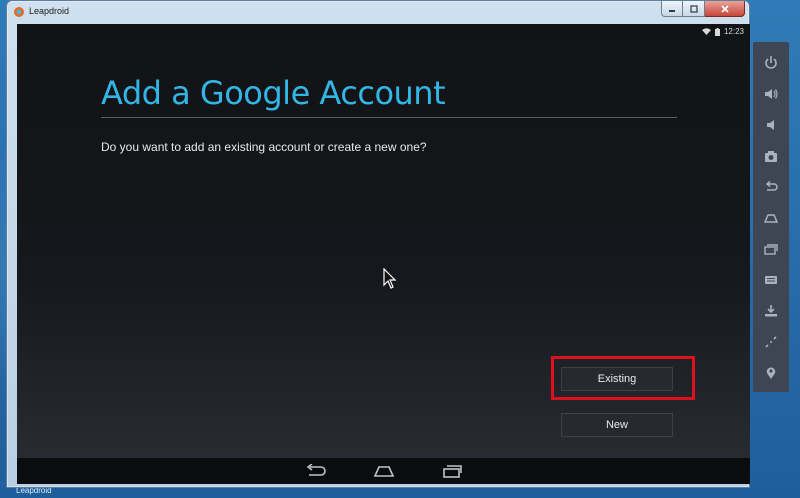 Image resolution: width=800 pixels, height=498 pixels. I want to click on close-button, so click(725, 9).